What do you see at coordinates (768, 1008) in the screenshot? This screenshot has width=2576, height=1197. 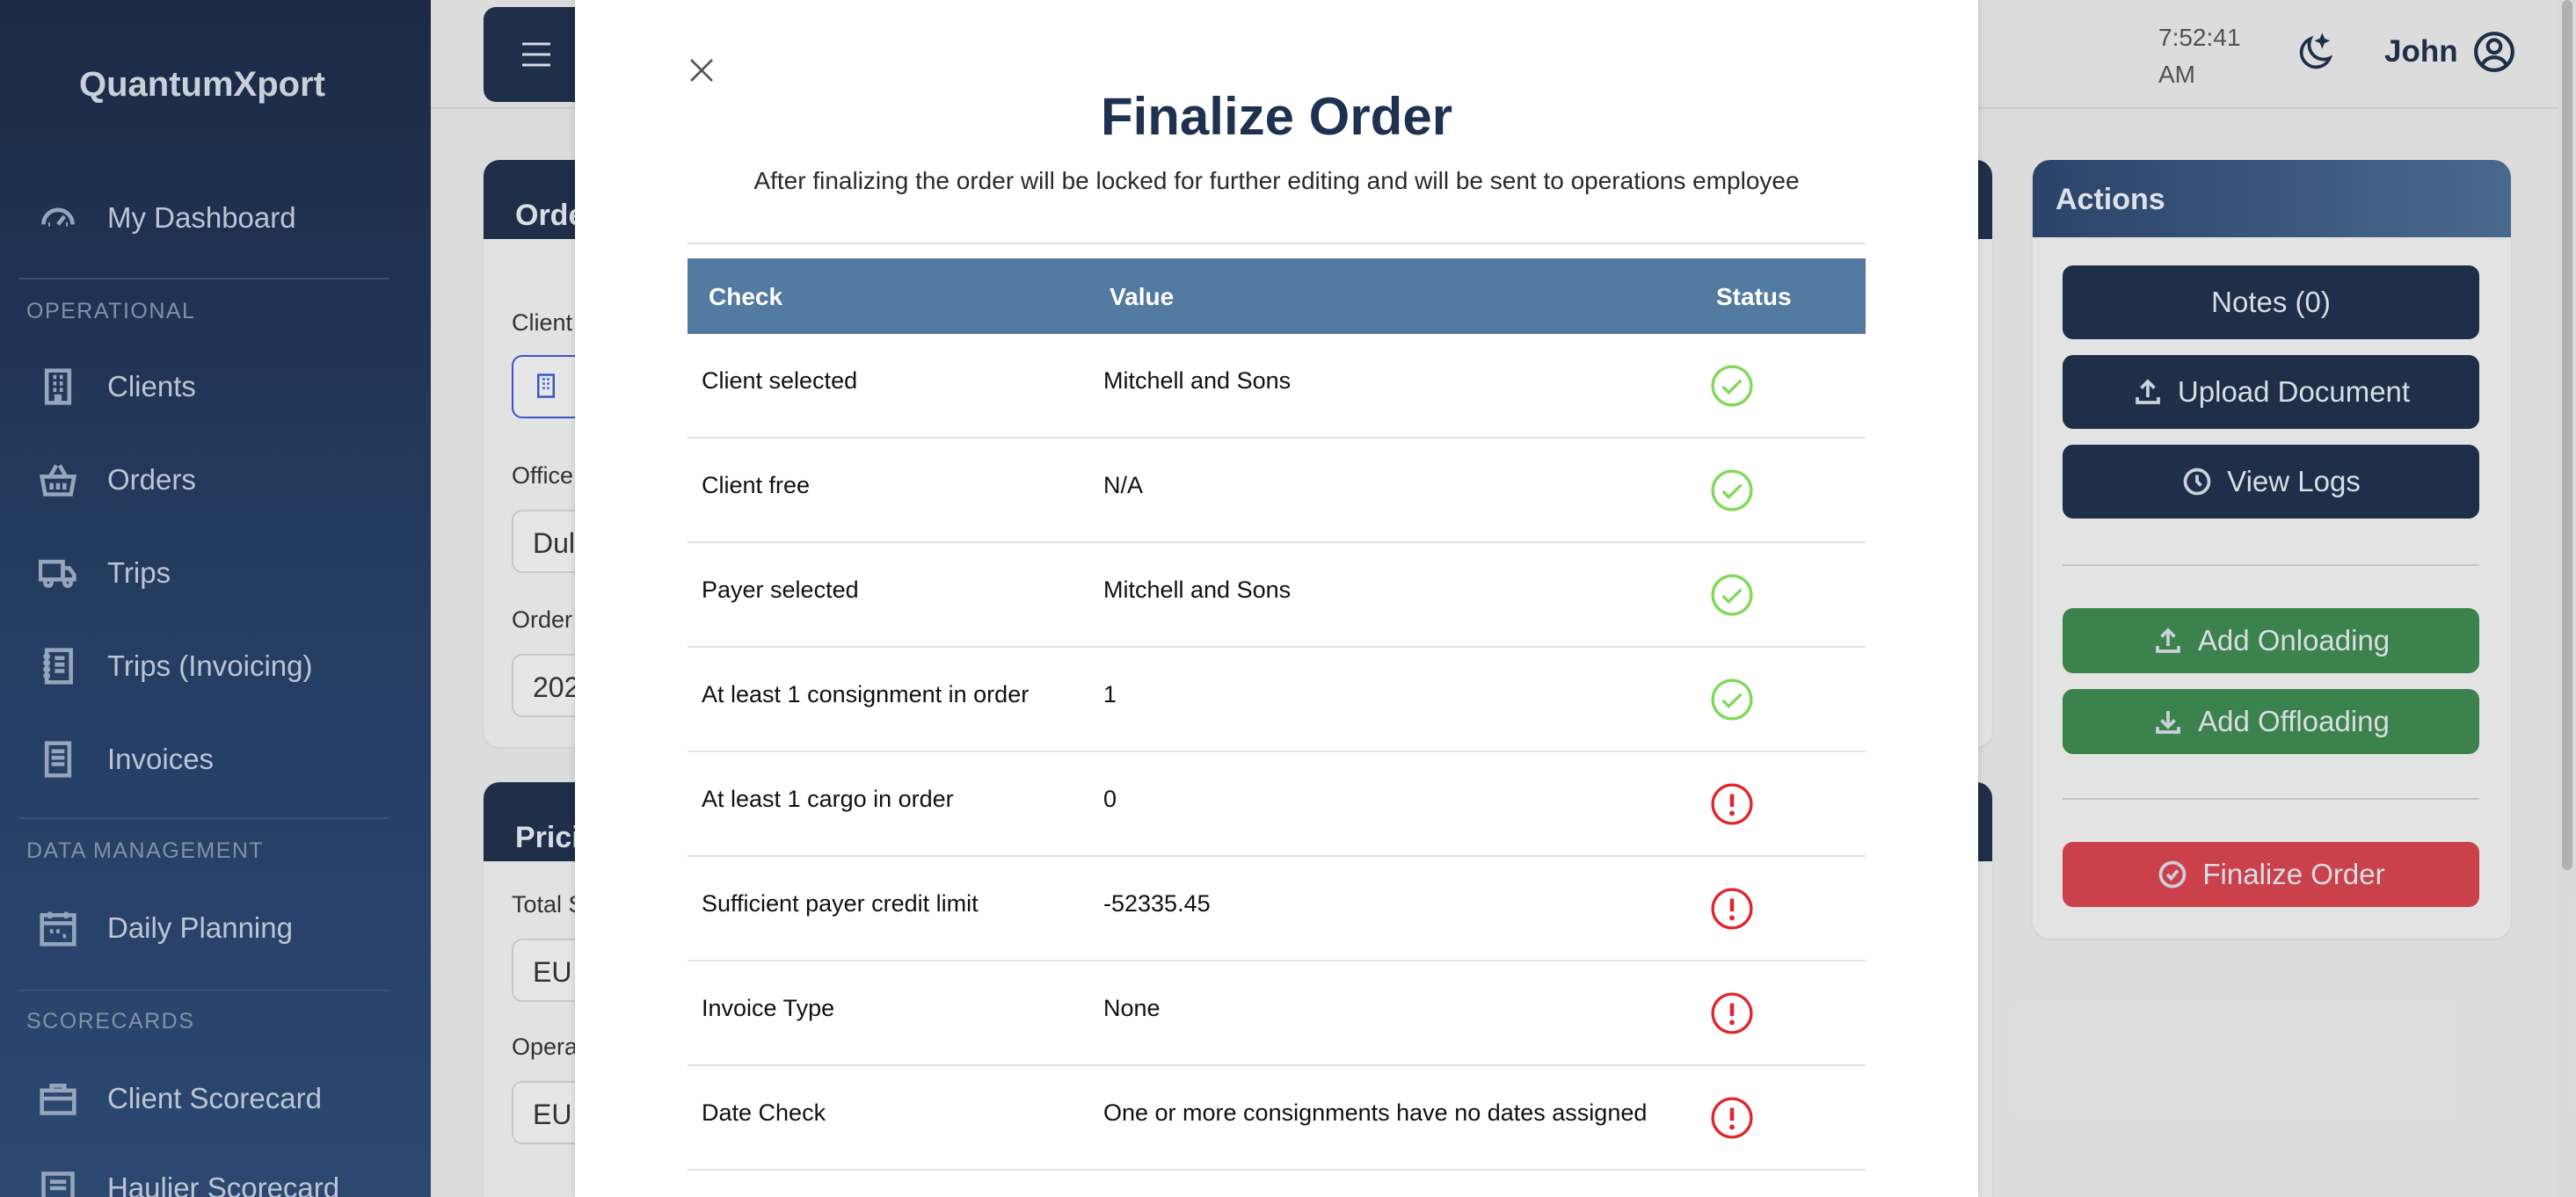 I see `check-cell: Invoice Type` at bounding box center [768, 1008].